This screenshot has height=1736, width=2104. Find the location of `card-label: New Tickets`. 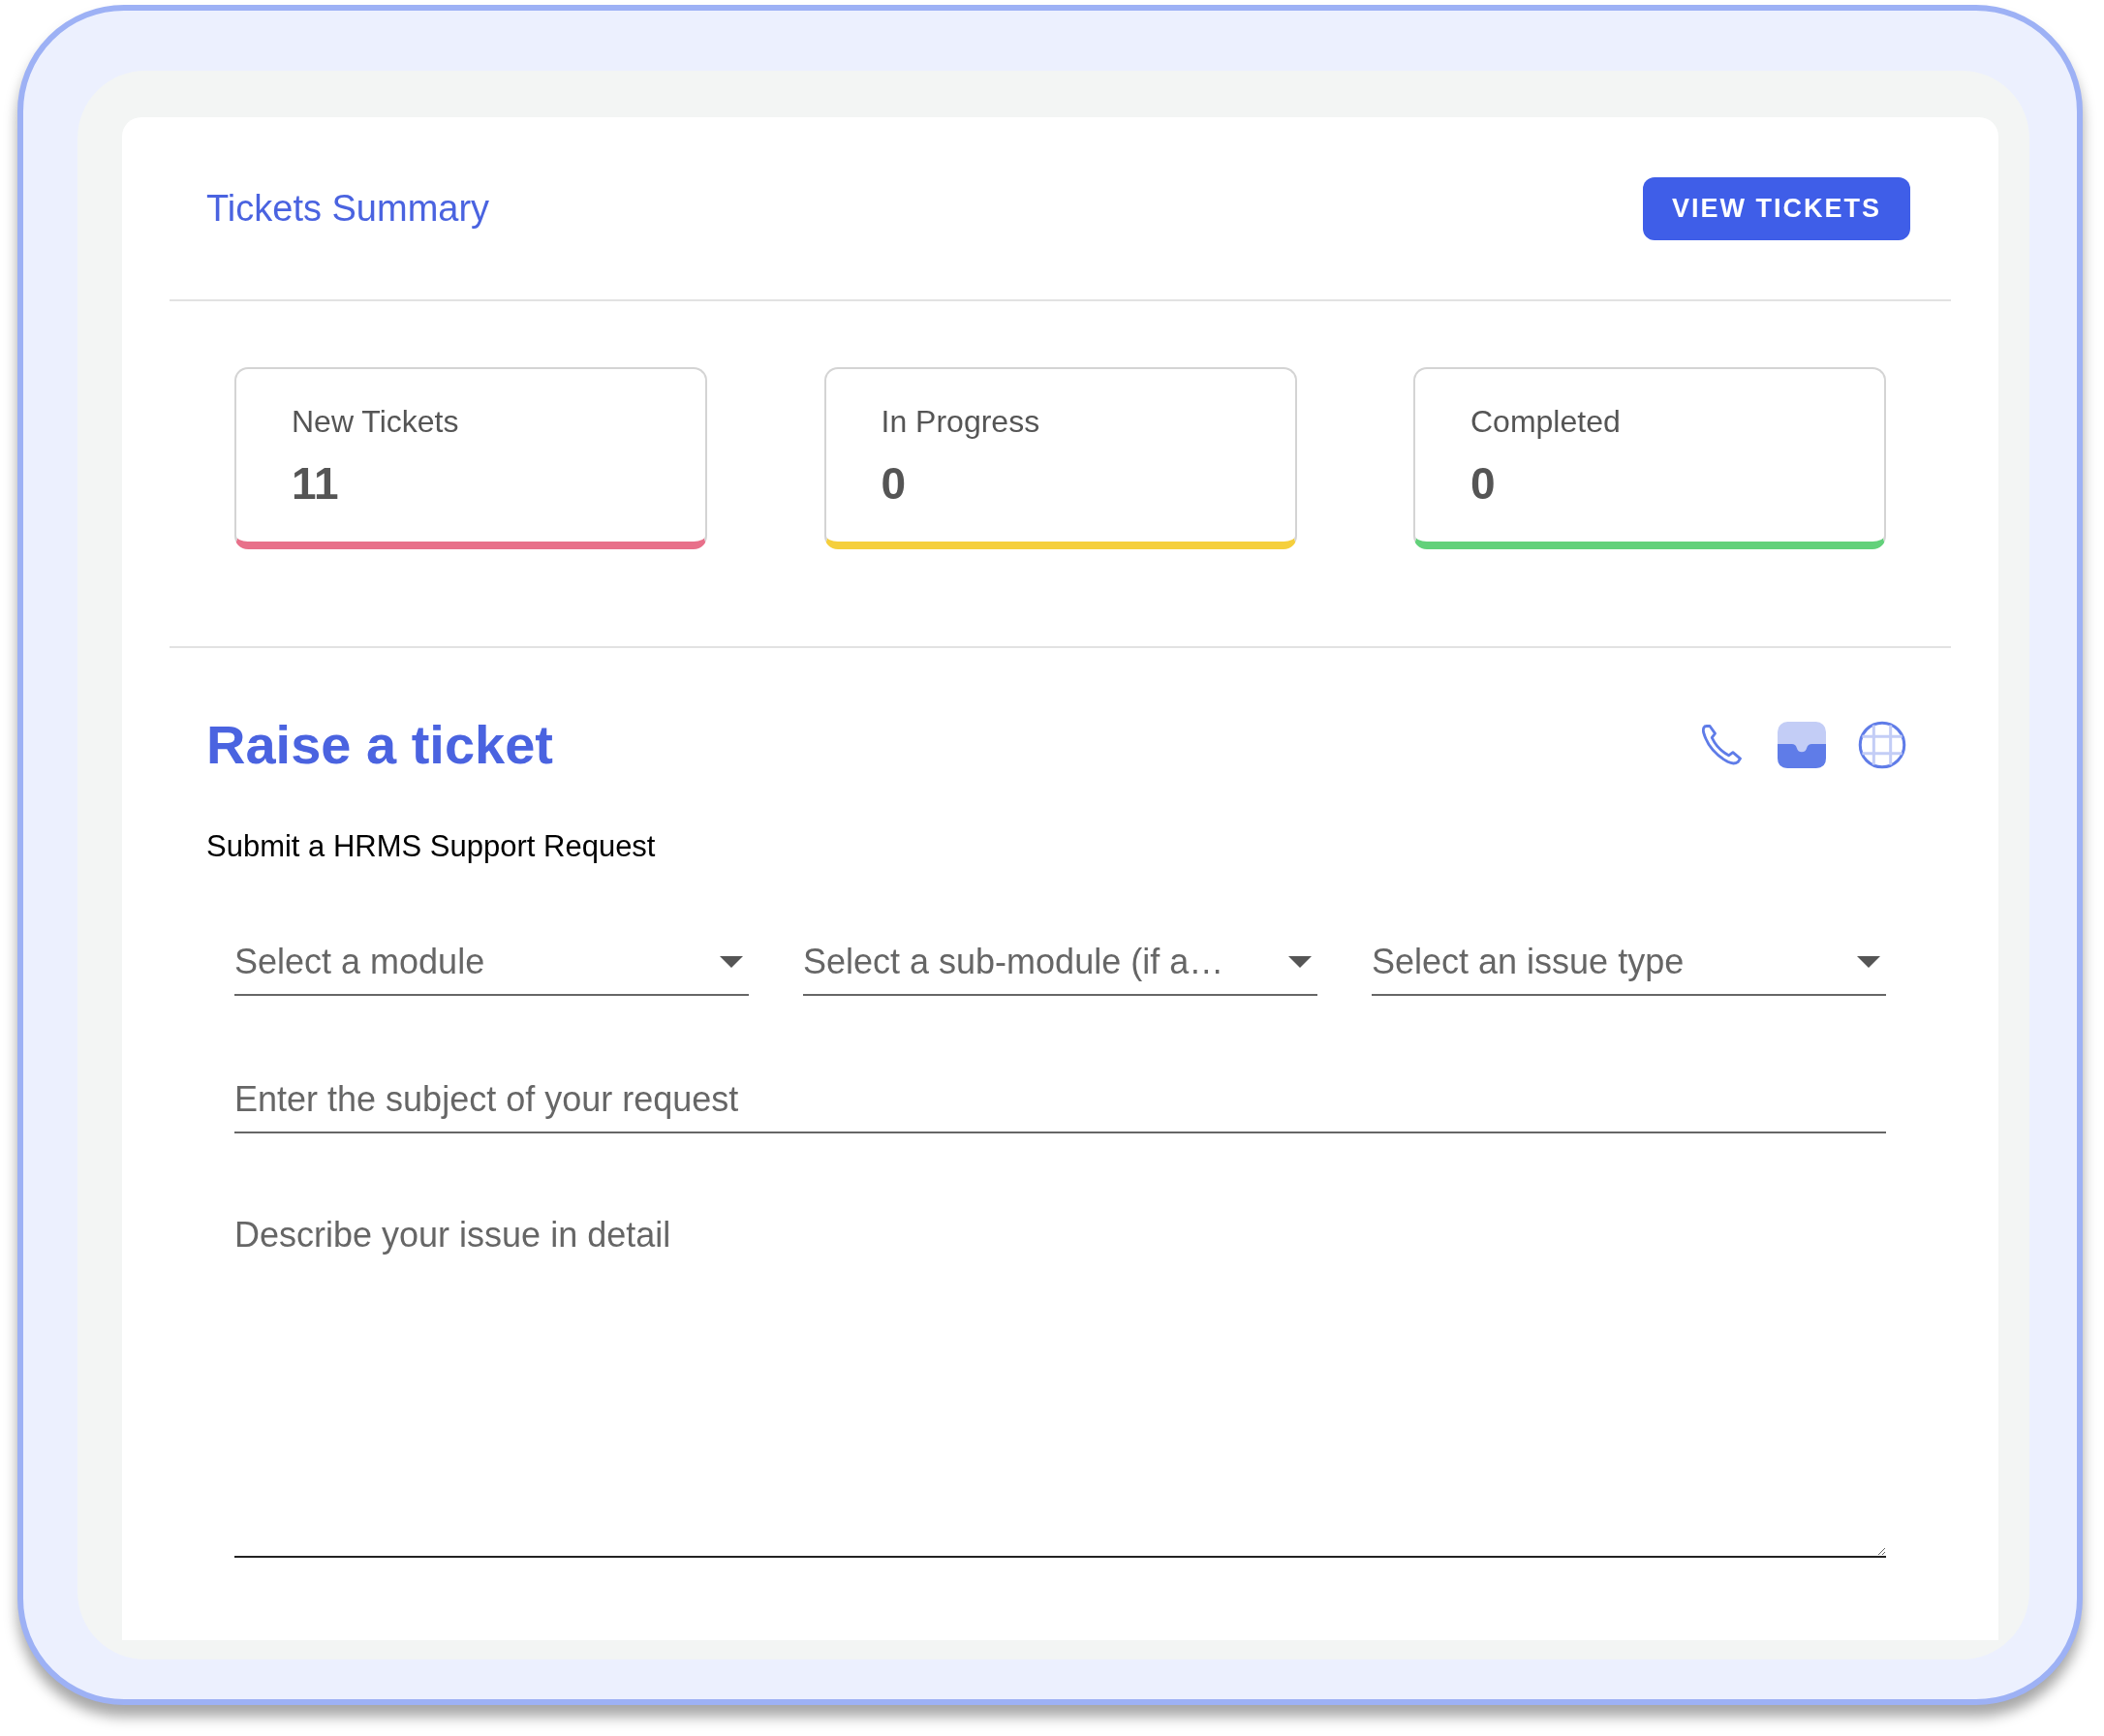

card-label: New Tickets is located at coordinates (376, 422).